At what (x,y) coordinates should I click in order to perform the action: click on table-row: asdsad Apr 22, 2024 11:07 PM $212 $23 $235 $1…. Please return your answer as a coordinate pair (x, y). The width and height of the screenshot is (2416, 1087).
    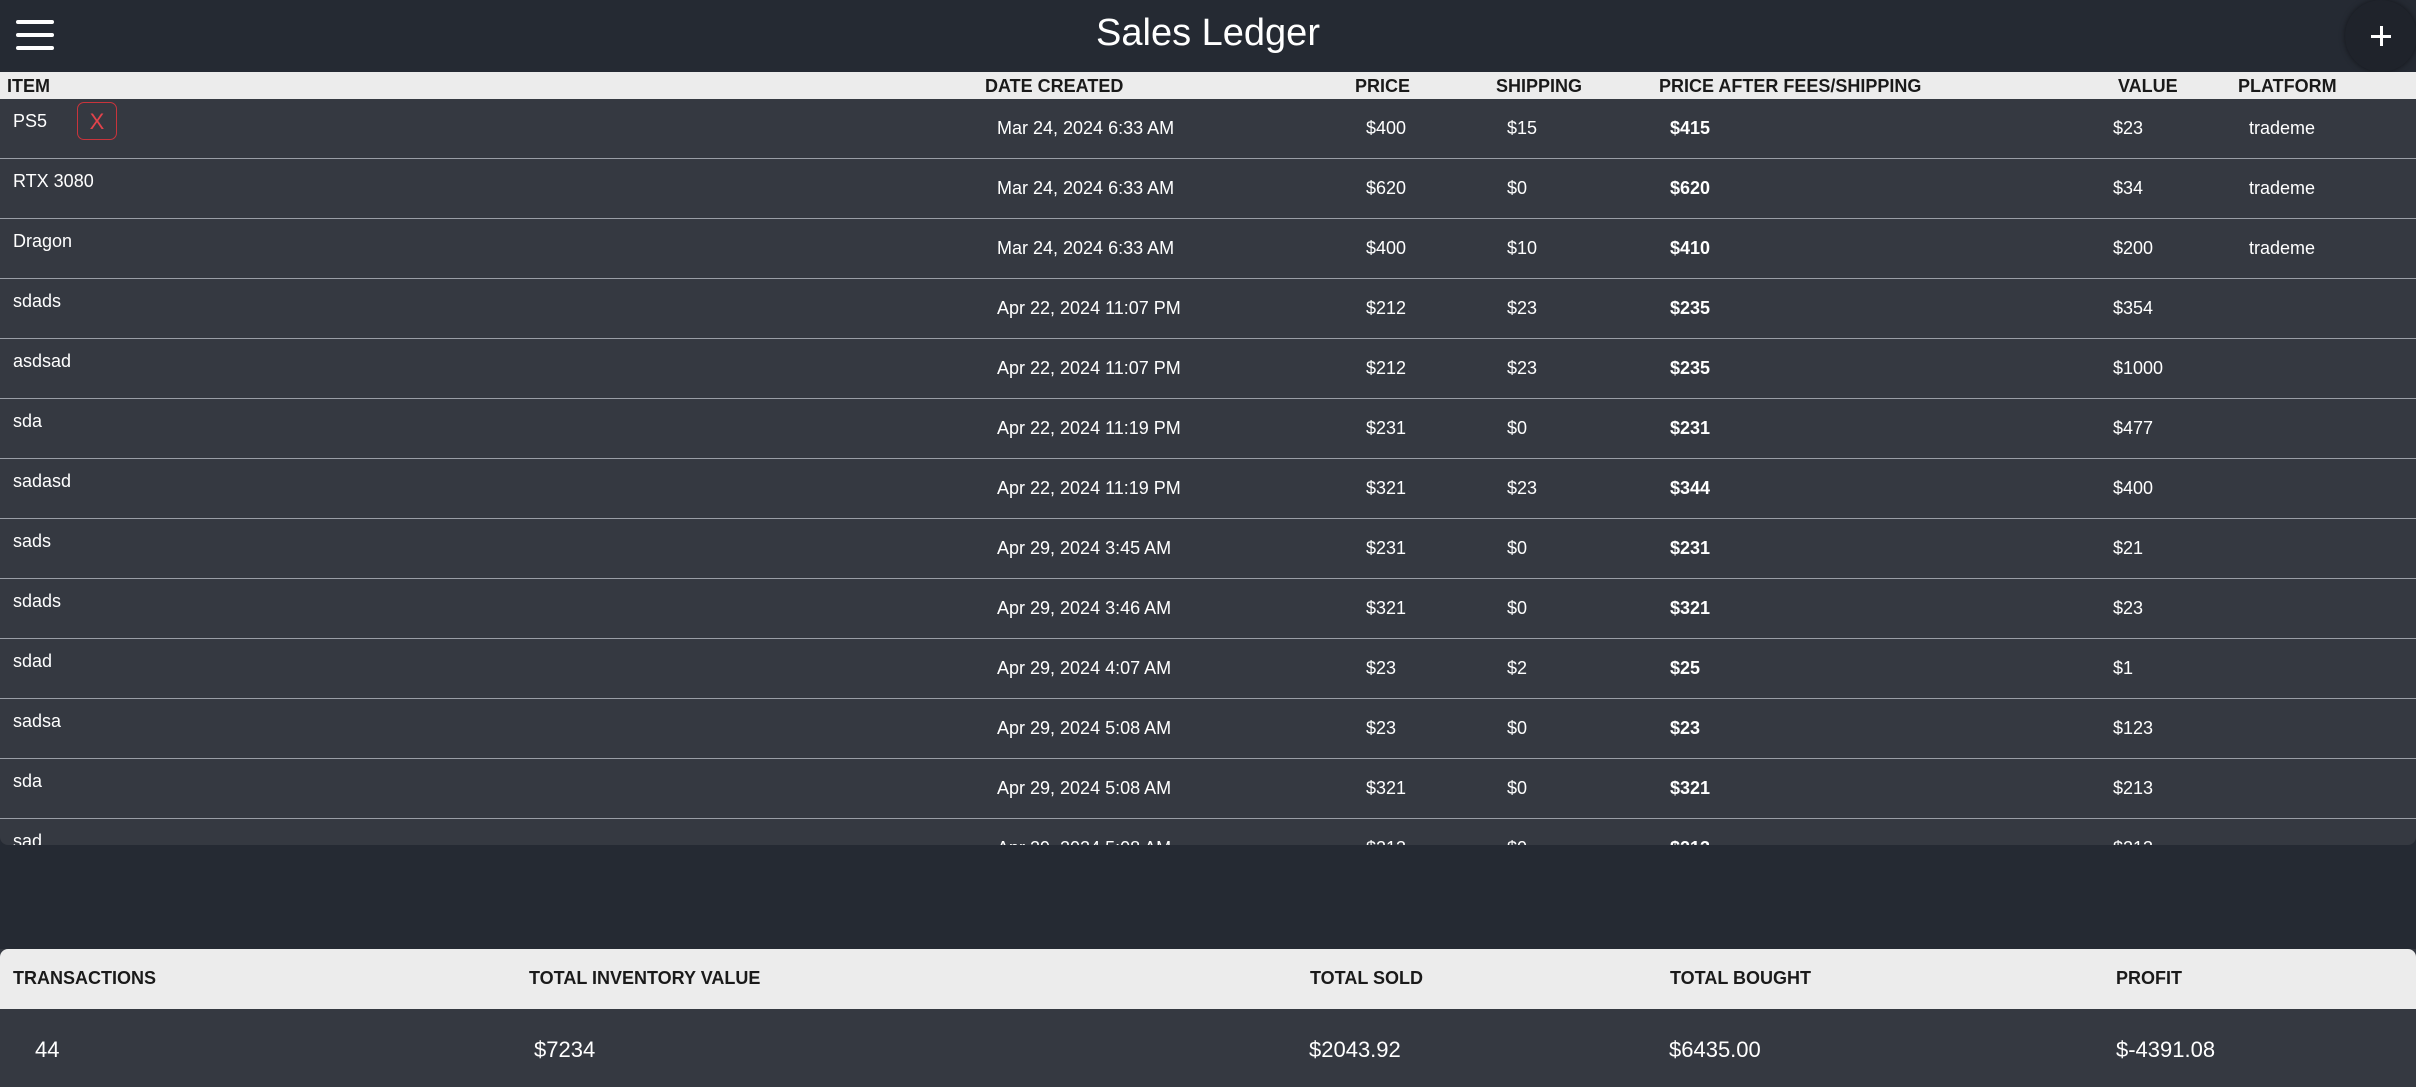
    Looking at the image, I should click on (1208, 369).